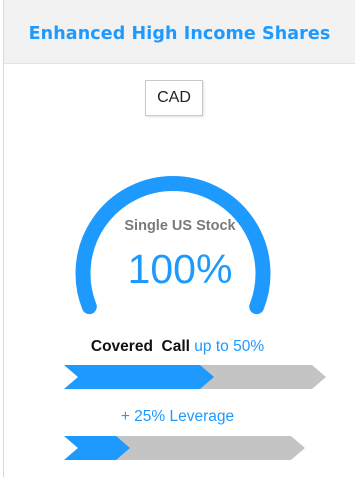 Image resolution: width=355 pixels, height=477 pixels. Describe the element at coordinates (97, 448) in the screenshot. I see `leverage-fill` at that location.